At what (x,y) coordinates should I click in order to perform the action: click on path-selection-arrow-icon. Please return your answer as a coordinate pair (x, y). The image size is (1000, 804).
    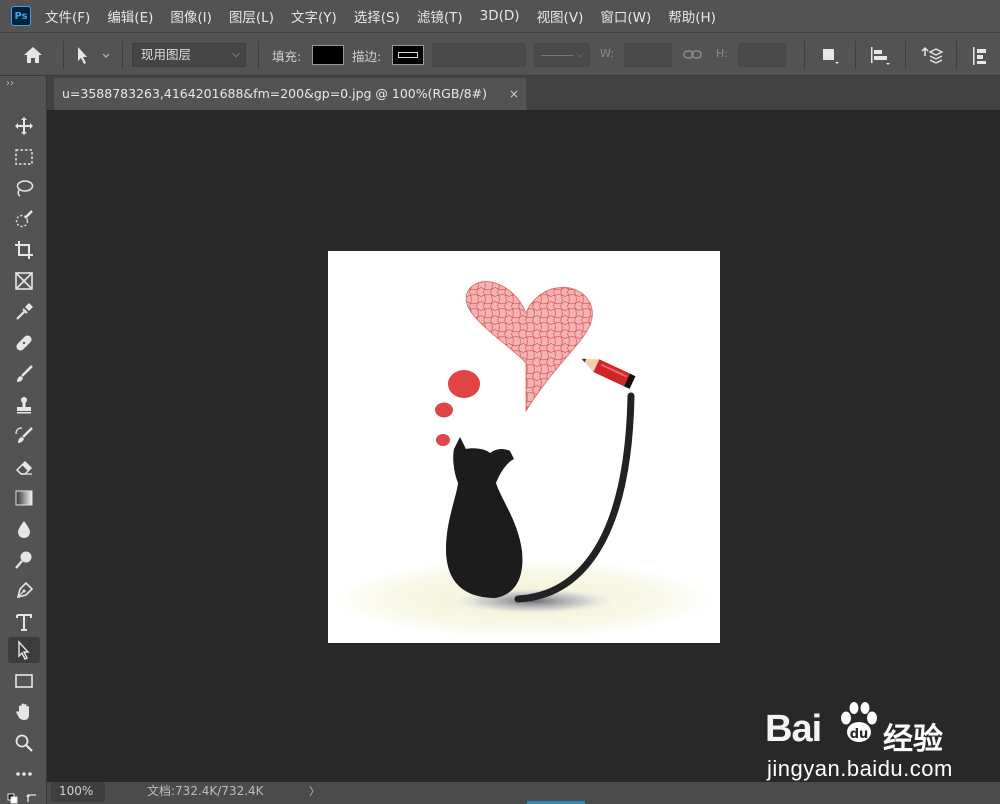
    Looking at the image, I should click on (94, 55).